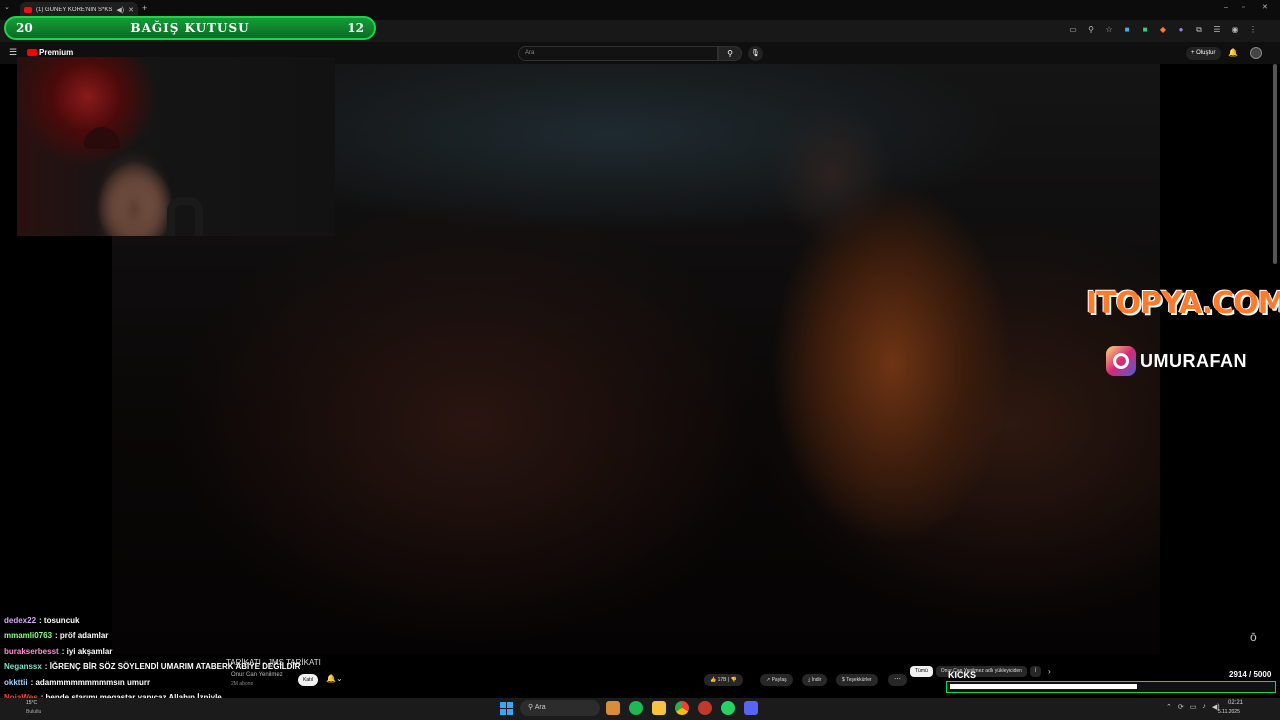  I want to click on extensions-puzzle-icon: ⧉, so click(1199, 30).